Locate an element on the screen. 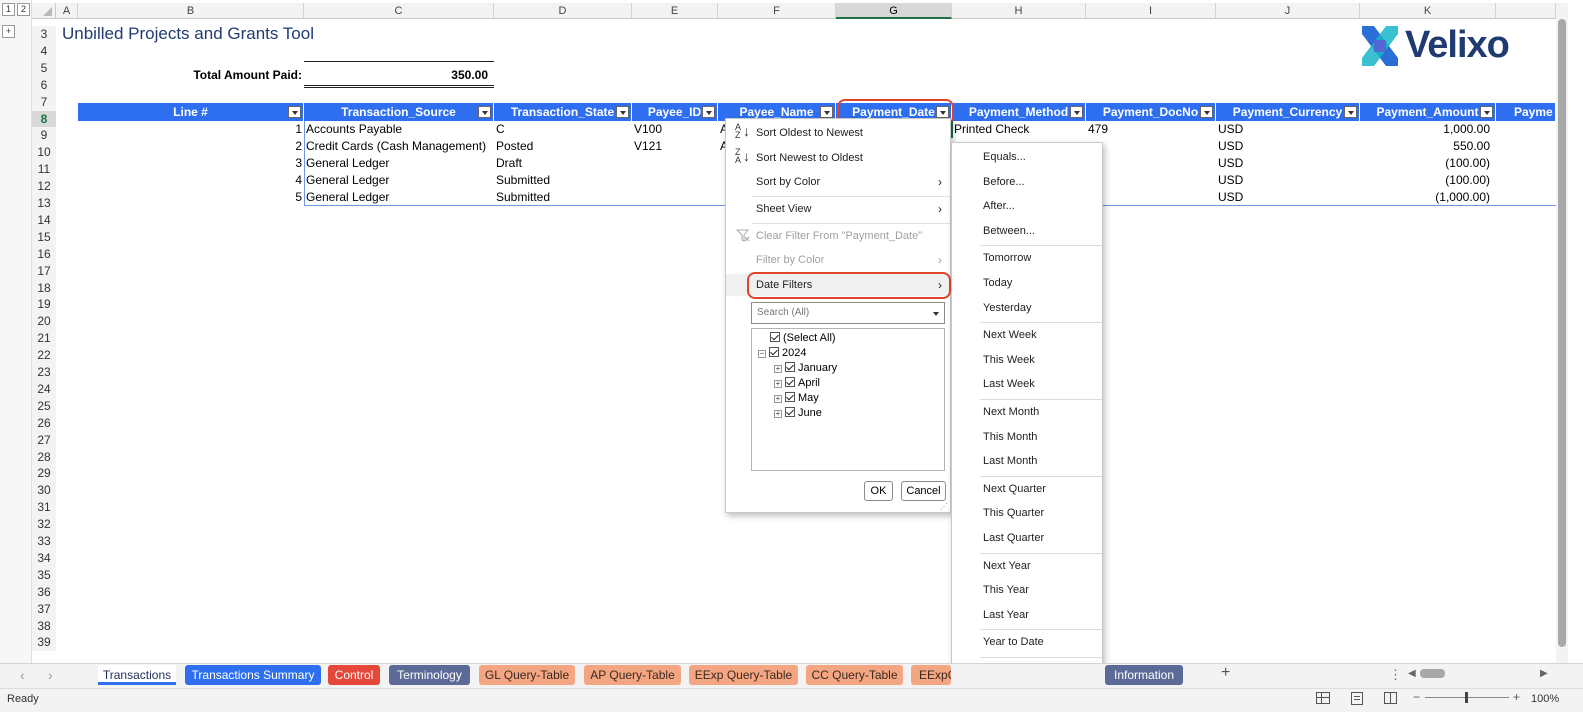 The width and height of the screenshot is (1583, 712). date-filter-this-quarter: This Quarter is located at coordinates (1027, 513).